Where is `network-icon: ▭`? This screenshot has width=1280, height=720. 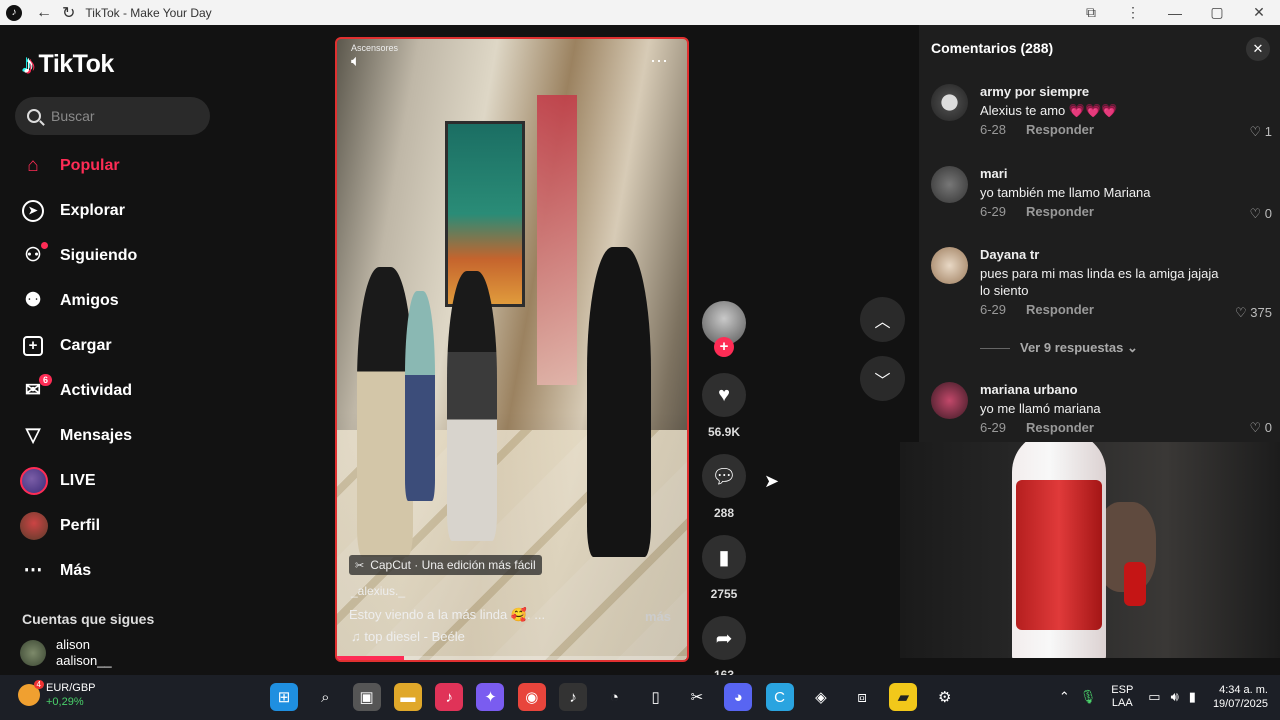 network-icon: ▭ is located at coordinates (1154, 697).